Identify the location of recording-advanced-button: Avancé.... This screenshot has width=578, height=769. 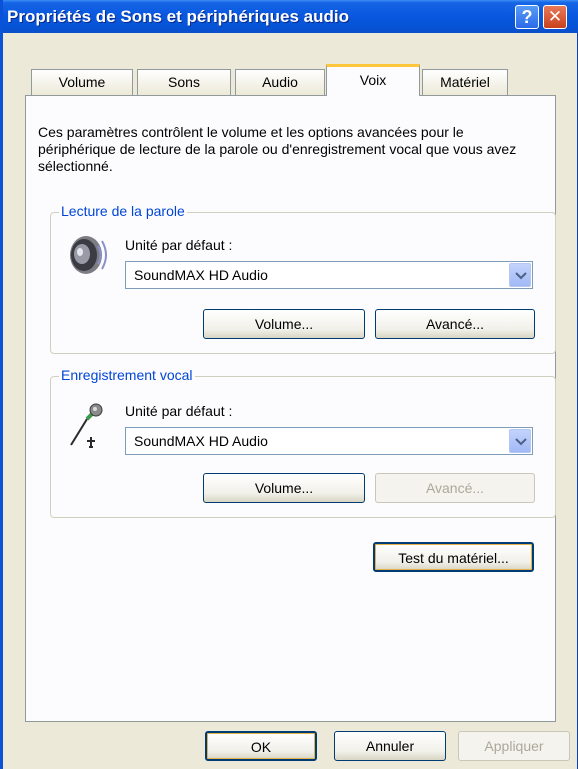
(455, 488).